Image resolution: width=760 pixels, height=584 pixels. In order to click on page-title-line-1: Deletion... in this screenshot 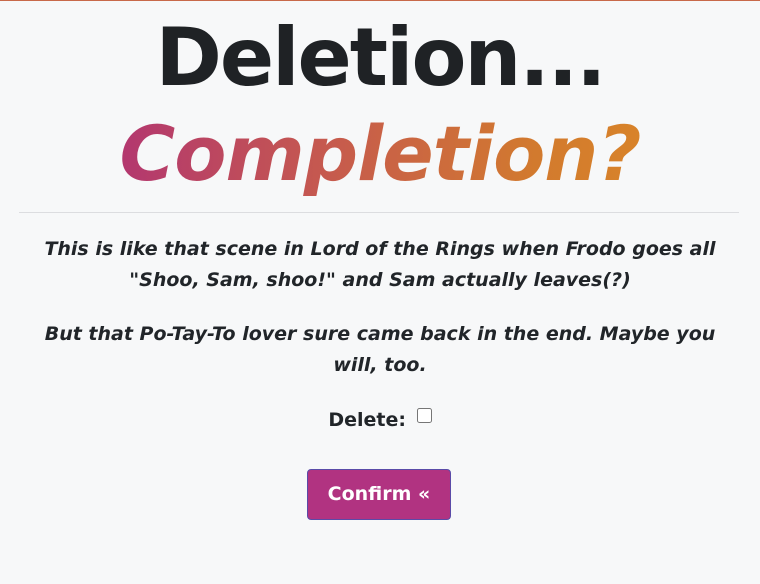, I will do `click(380, 57)`.